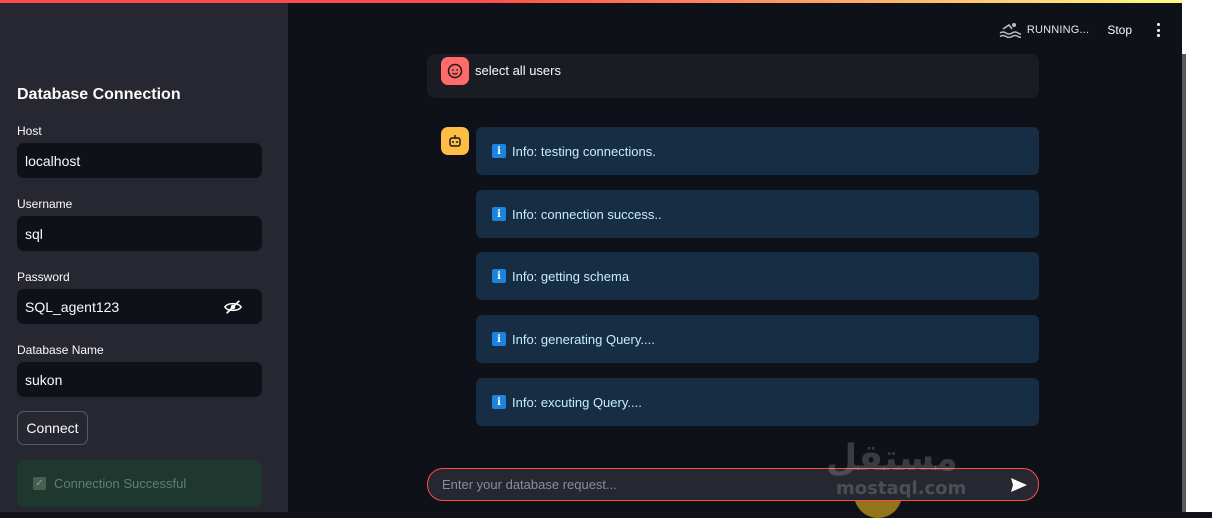 The width and height of the screenshot is (1212, 518). Describe the element at coordinates (139, 306) in the screenshot. I see `password-input: SQL_agent123` at that location.